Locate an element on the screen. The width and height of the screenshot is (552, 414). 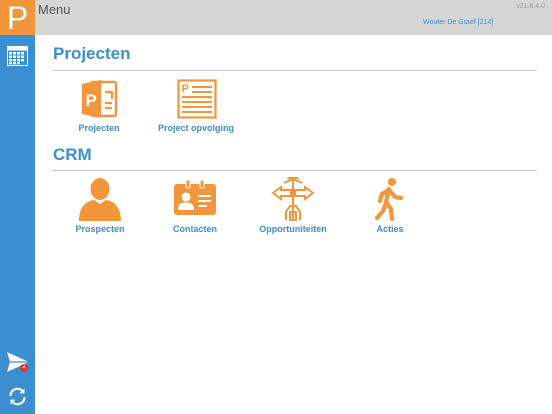
sidebar: 4 is located at coordinates (17, 224).